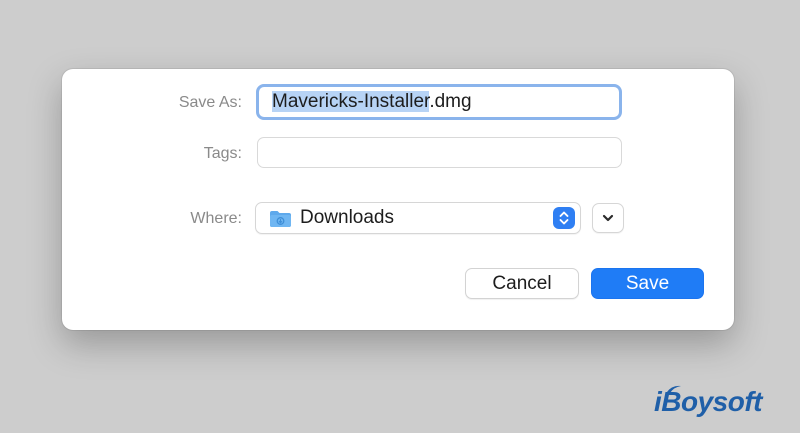 This screenshot has height=433, width=800. I want to click on tags-input, so click(439, 152).